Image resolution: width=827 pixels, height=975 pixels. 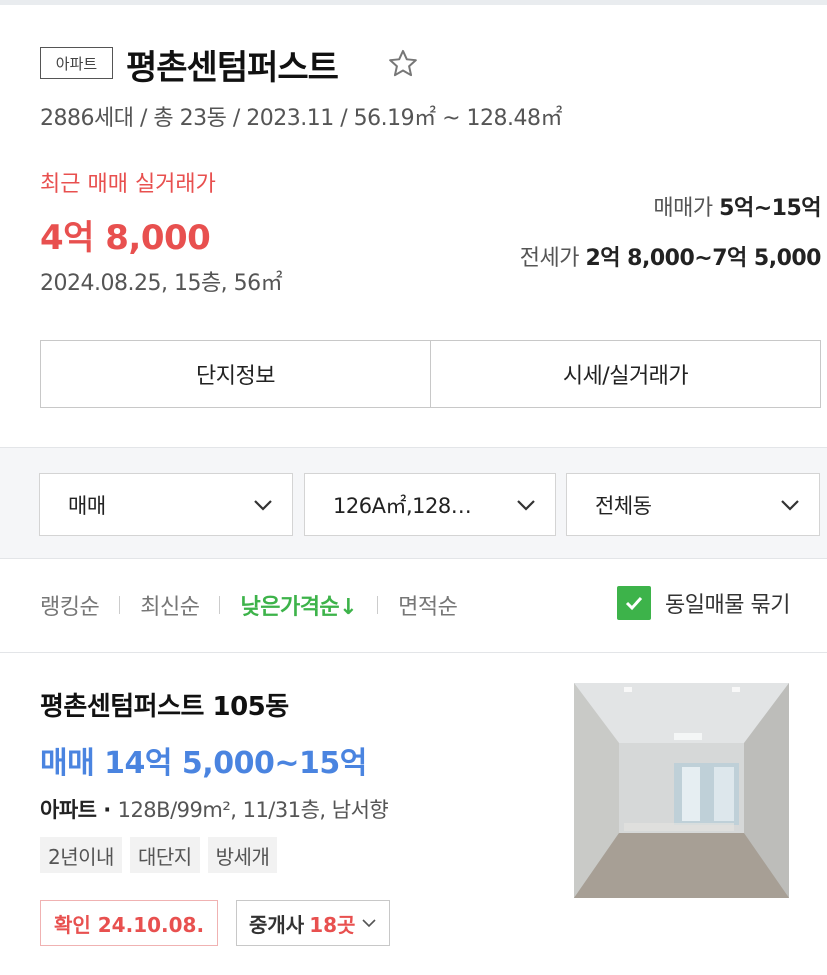 I want to click on tab-complex-info: 단지정보, so click(x=235, y=374).